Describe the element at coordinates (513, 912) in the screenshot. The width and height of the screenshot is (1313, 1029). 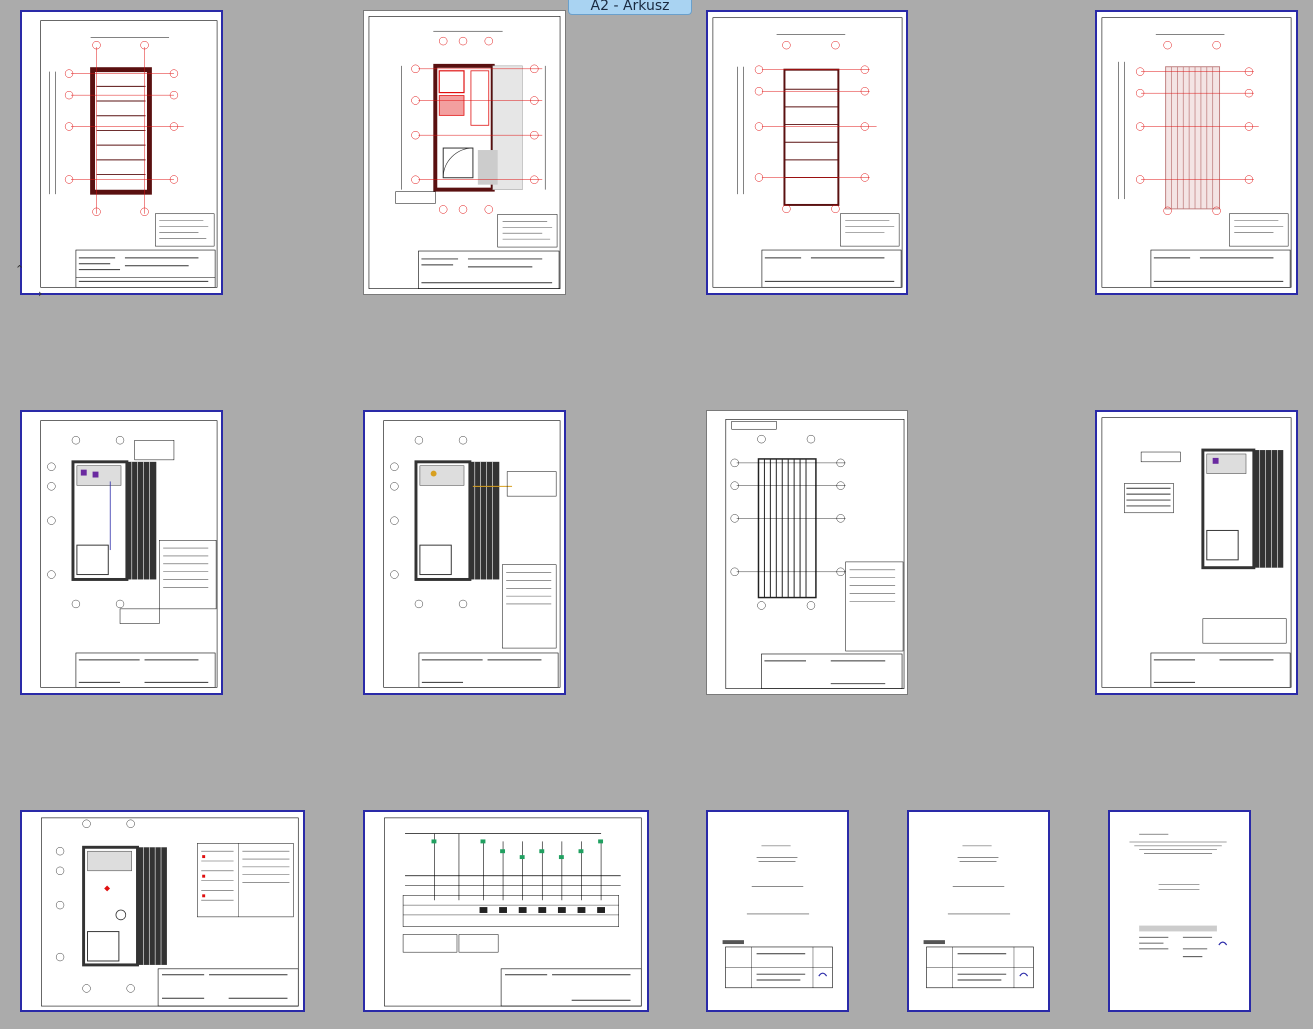
I see `schematic-diagram-drawing` at that location.